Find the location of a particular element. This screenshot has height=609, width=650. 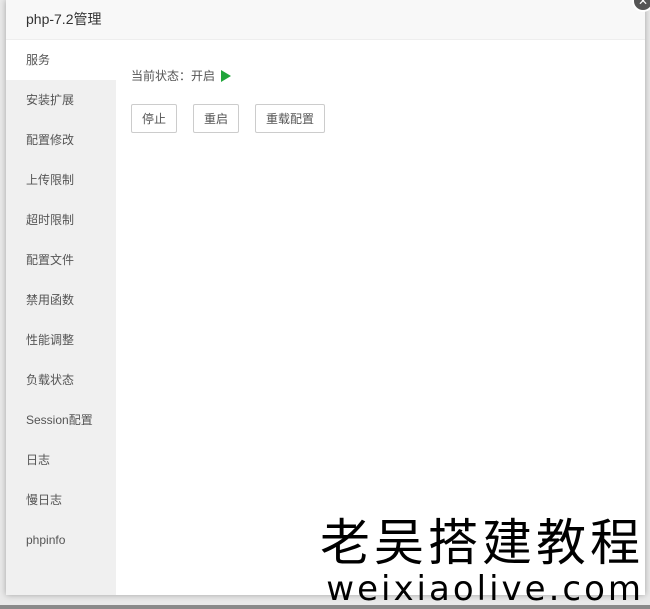

dialog-title: php-7.2管理 is located at coordinates (325, 20).